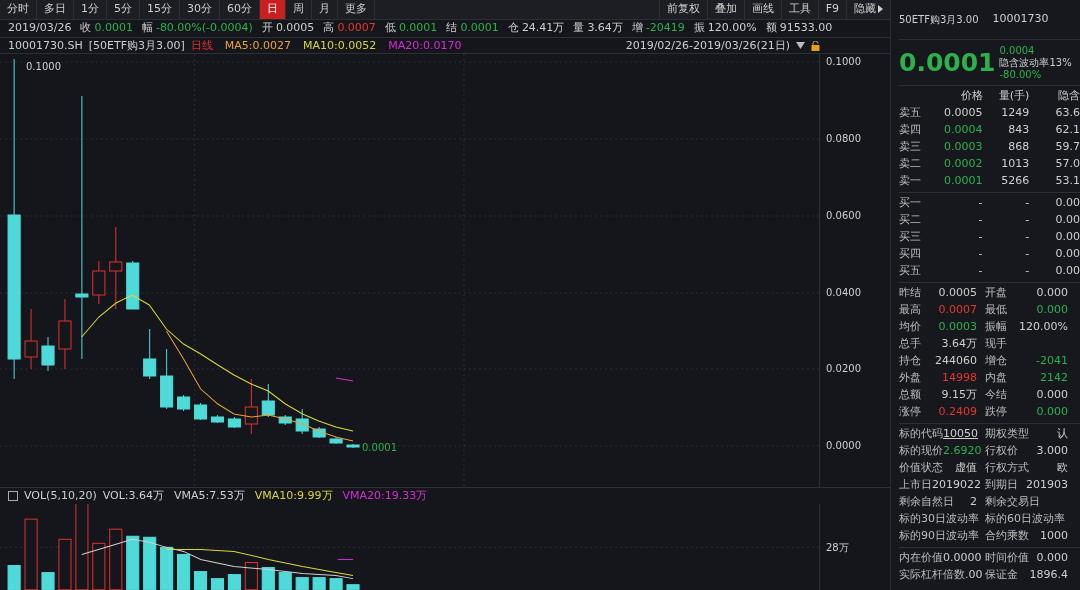 The width and height of the screenshot is (1080, 590). Describe the element at coordinates (996, 310) in the screenshot. I see `field-label: 最低` at that location.